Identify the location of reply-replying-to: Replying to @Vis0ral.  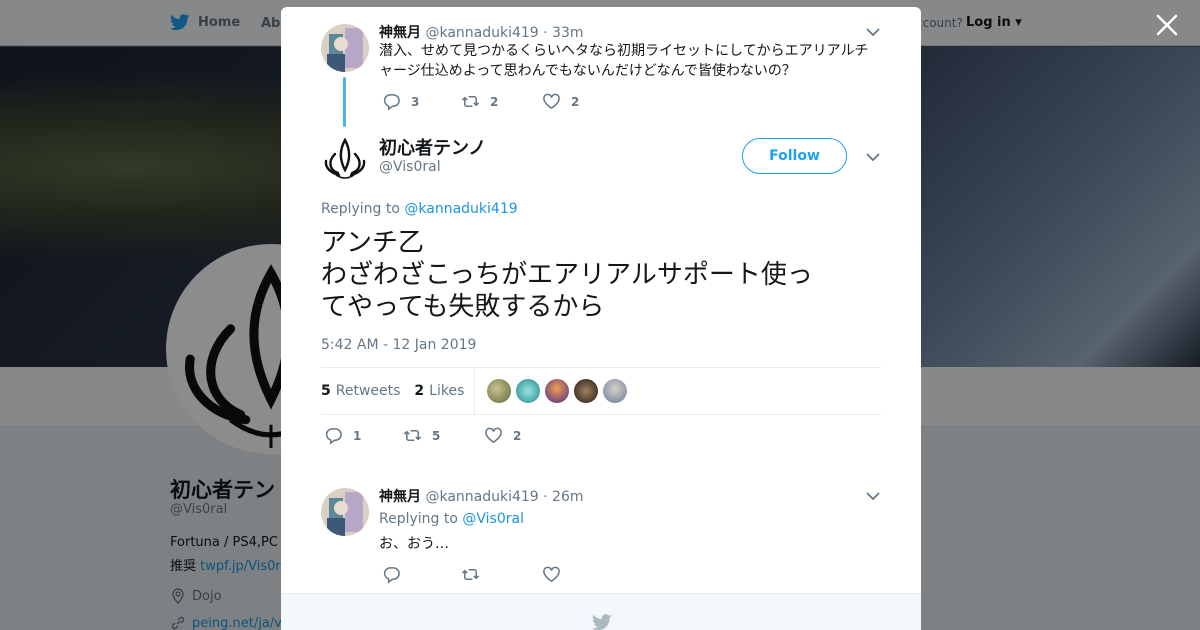
(451, 519).